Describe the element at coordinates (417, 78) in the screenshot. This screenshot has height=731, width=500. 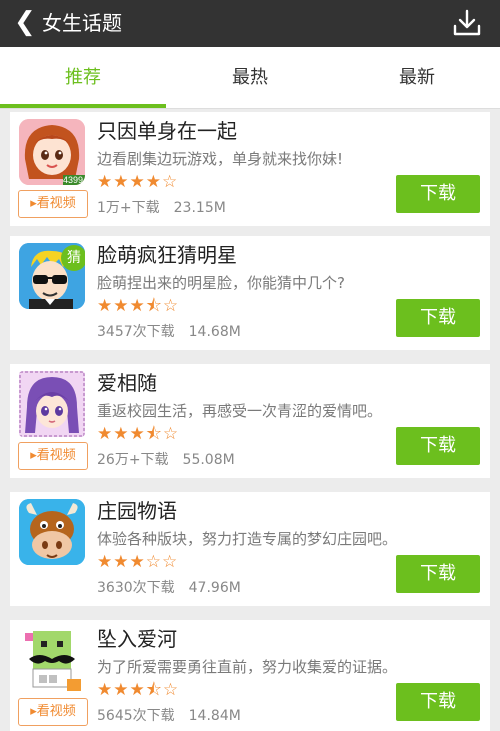
I see `tab-newest: 最新` at that location.